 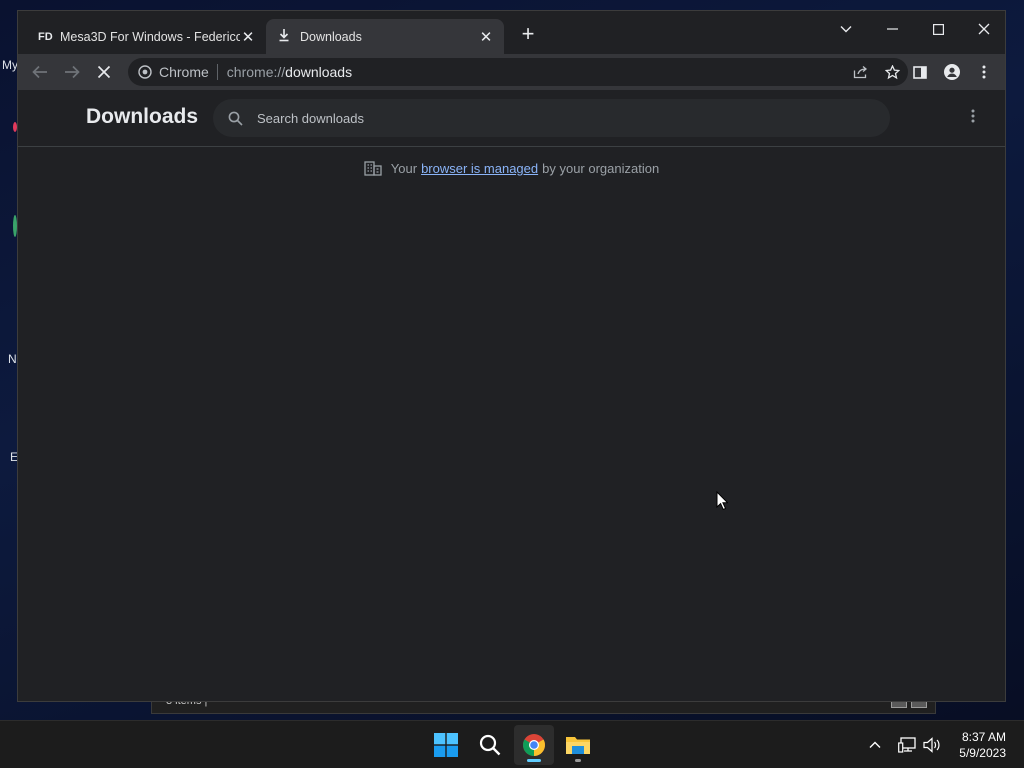 I want to click on clock-date: 5/9/2023, so click(x=982, y=753).